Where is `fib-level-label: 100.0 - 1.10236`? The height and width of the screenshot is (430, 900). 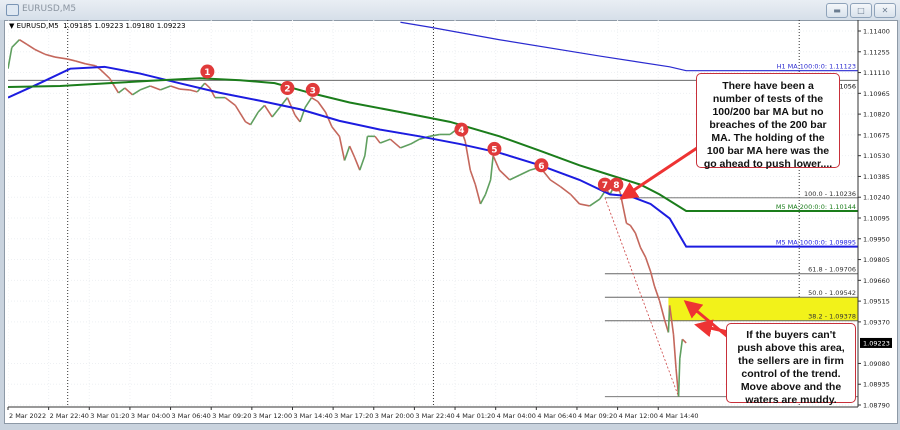
fib-level-label: 100.0 - 1.10236 is located at coordinates (830, 194).